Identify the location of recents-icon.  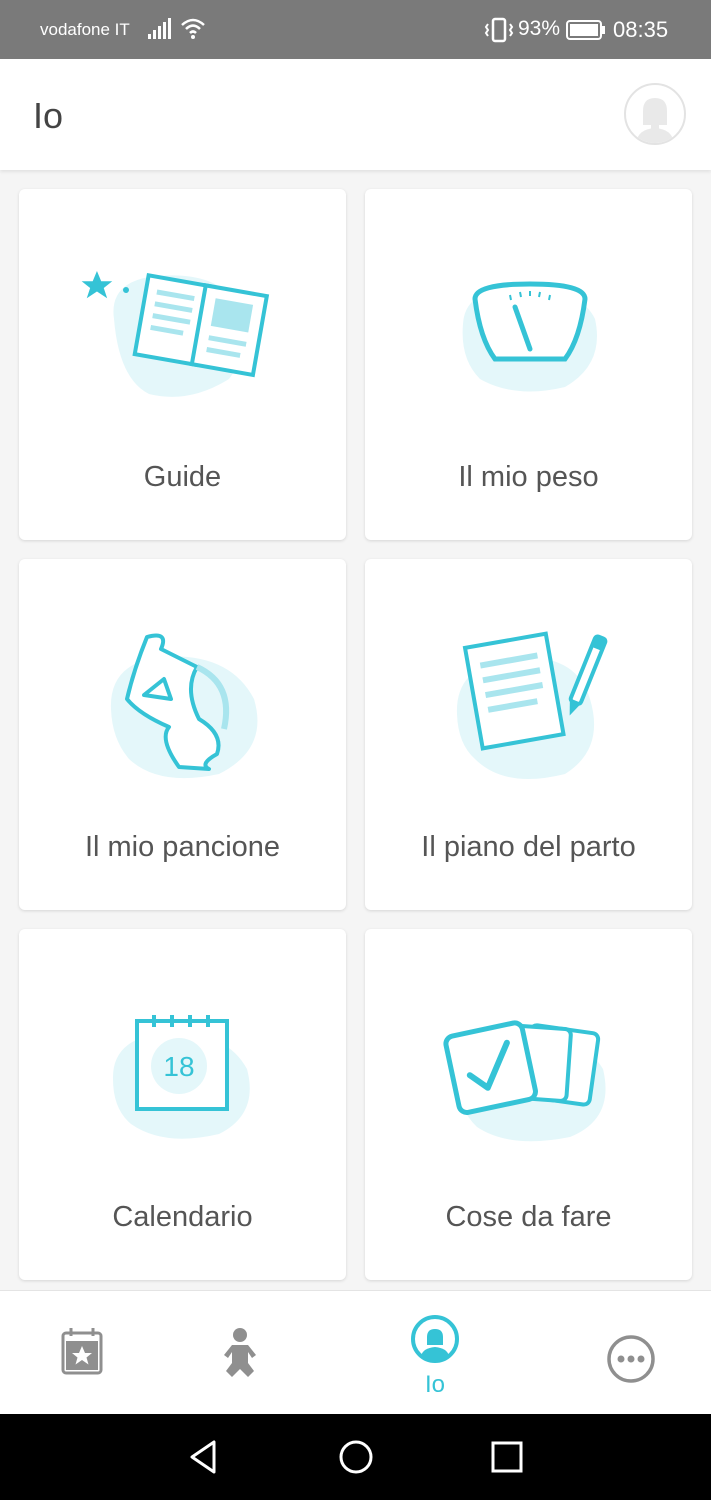
(507, 1457).